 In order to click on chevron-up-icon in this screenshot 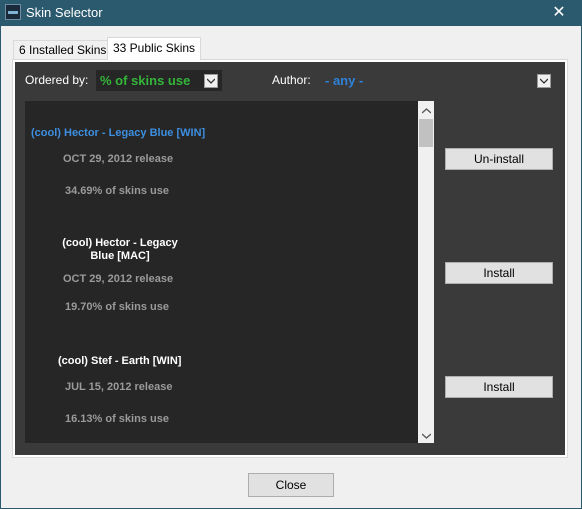, I will do `click(426, 111)`.